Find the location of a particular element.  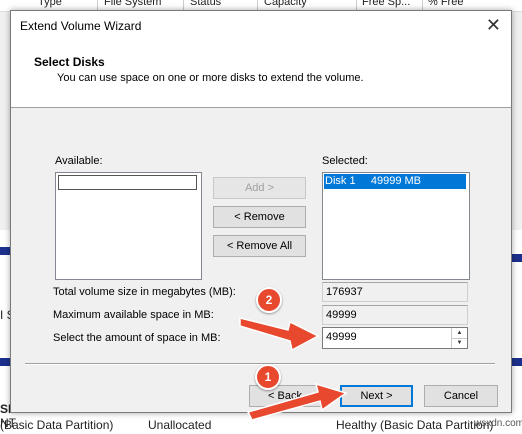

bg-healthy-partition: Healthy (Basic Data Partition) is located at coordinates (415, 425).